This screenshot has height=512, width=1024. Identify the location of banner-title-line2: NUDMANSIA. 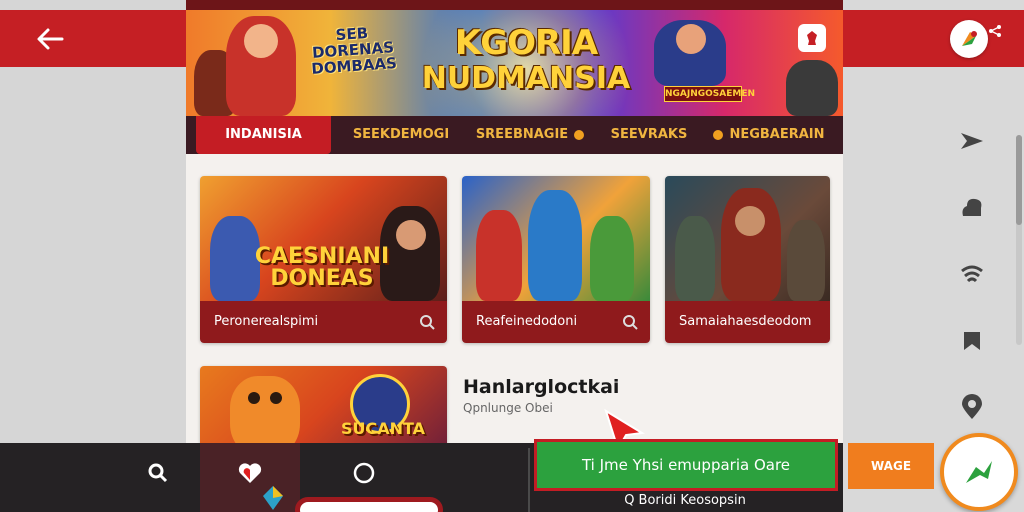
(526, 78).